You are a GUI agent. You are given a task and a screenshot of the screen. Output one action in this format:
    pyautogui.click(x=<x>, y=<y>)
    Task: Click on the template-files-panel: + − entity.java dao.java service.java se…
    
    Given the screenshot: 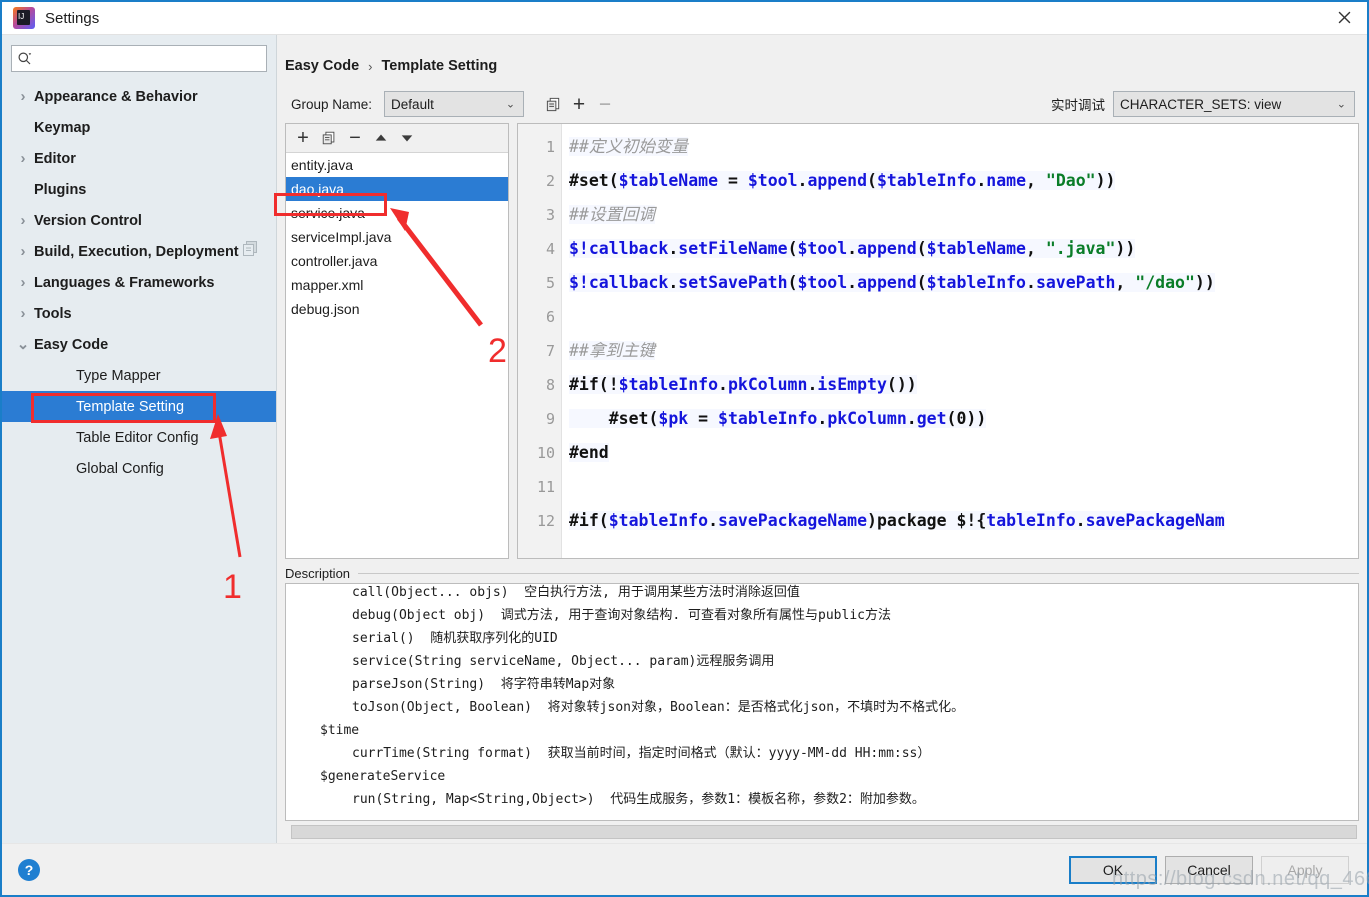 What is the action you would take?
    pyautogui.click(x=397, y=341)
    